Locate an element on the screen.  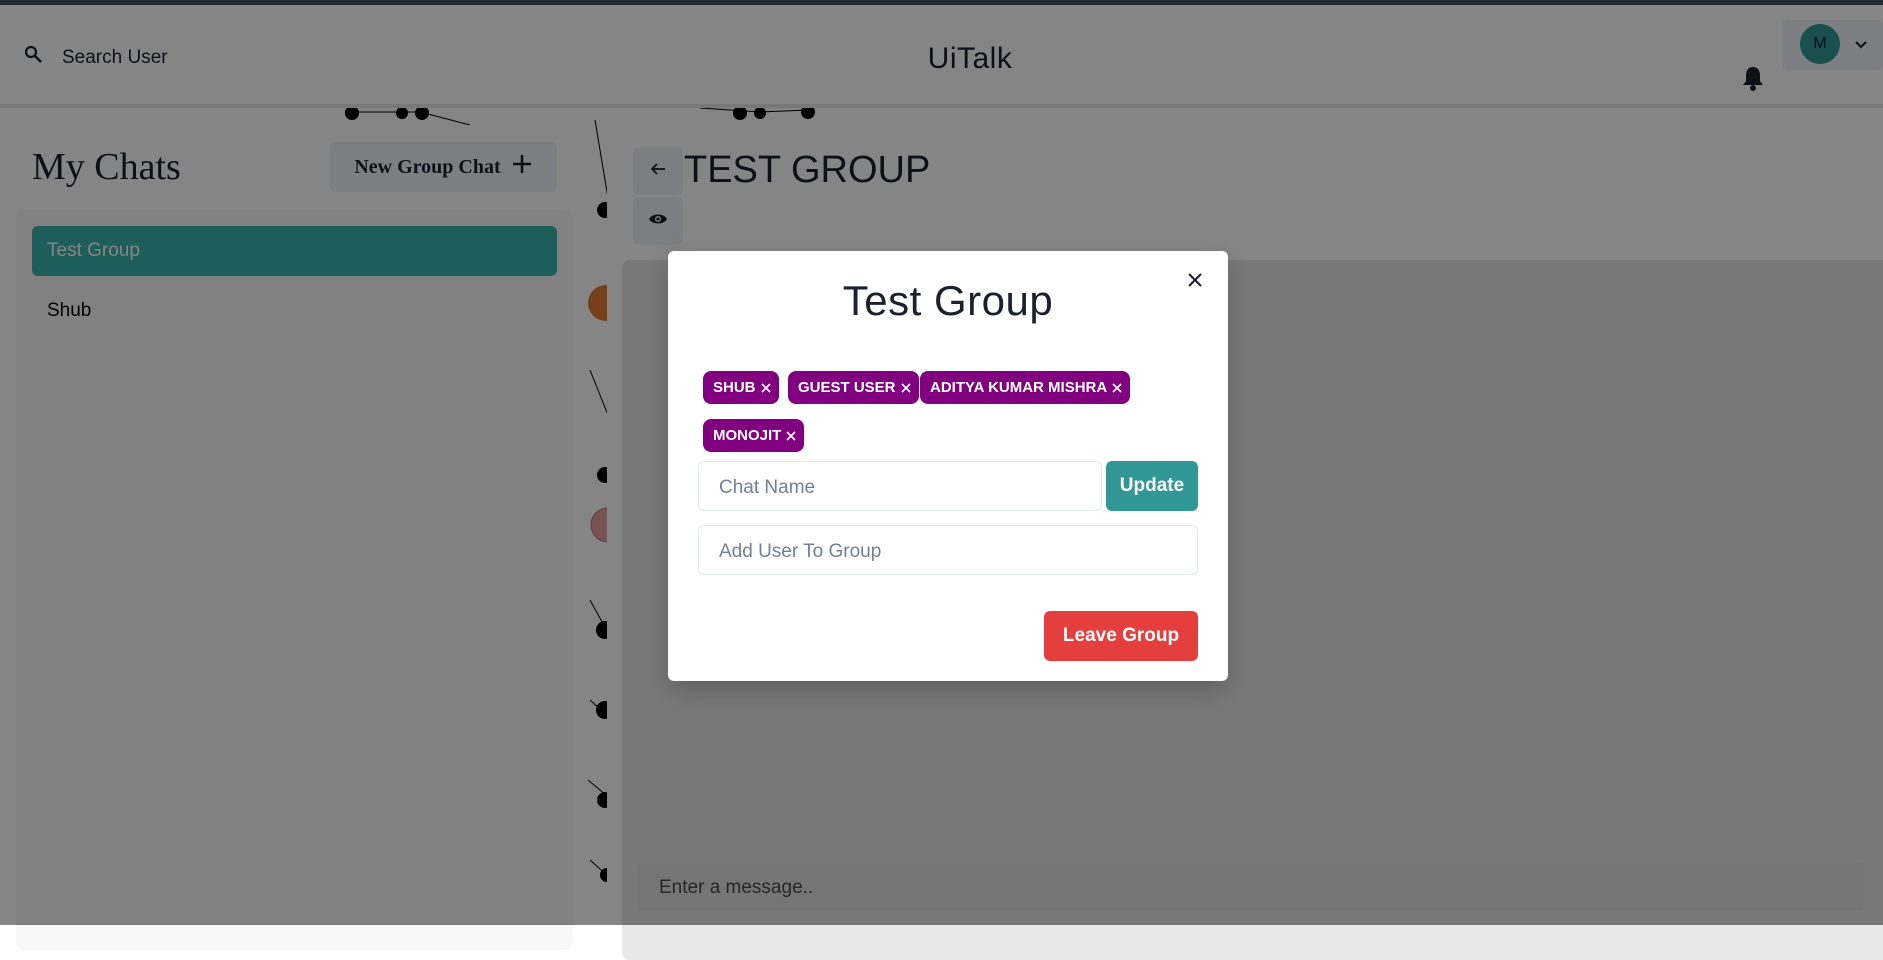
member-name: GUEST USER is located at coordinates (847, 387).